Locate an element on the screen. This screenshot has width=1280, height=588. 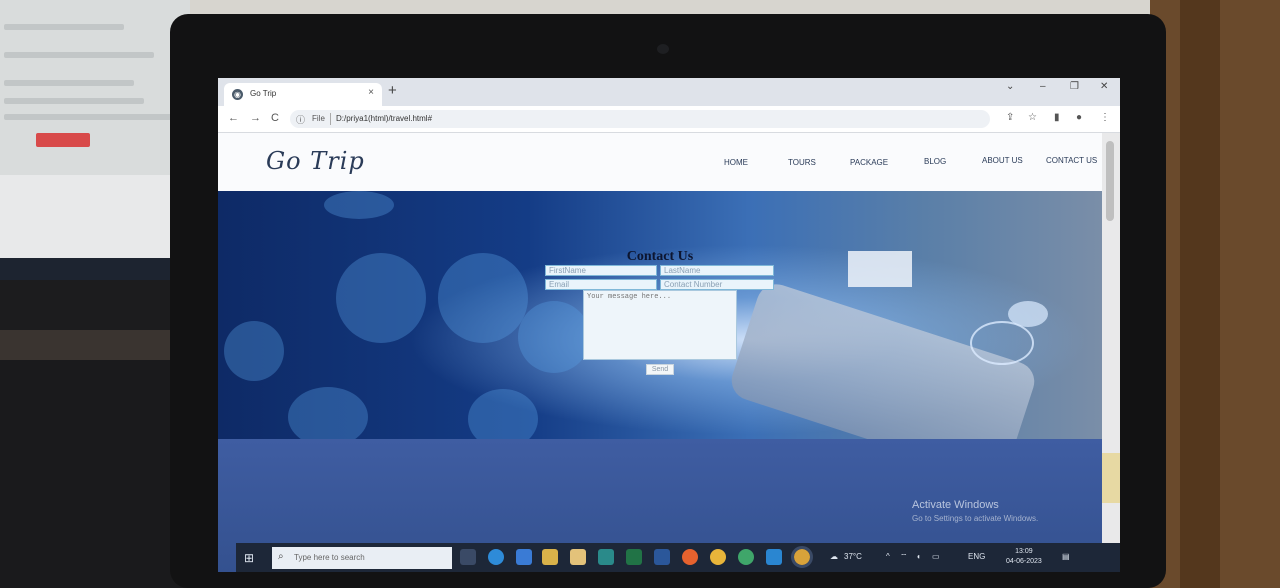
minimize-button: – is located at coordinates (1043, 86).